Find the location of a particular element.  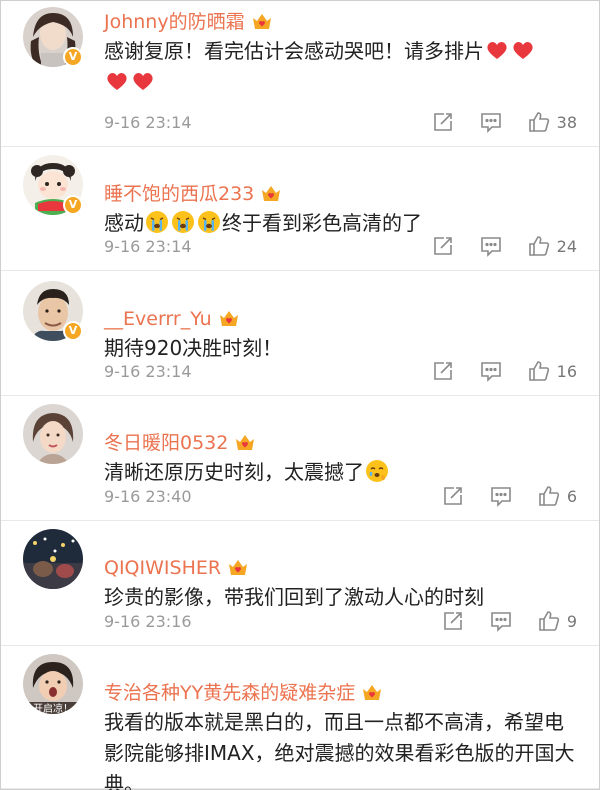

like-count: 38 is located at coordinates (566, 122).